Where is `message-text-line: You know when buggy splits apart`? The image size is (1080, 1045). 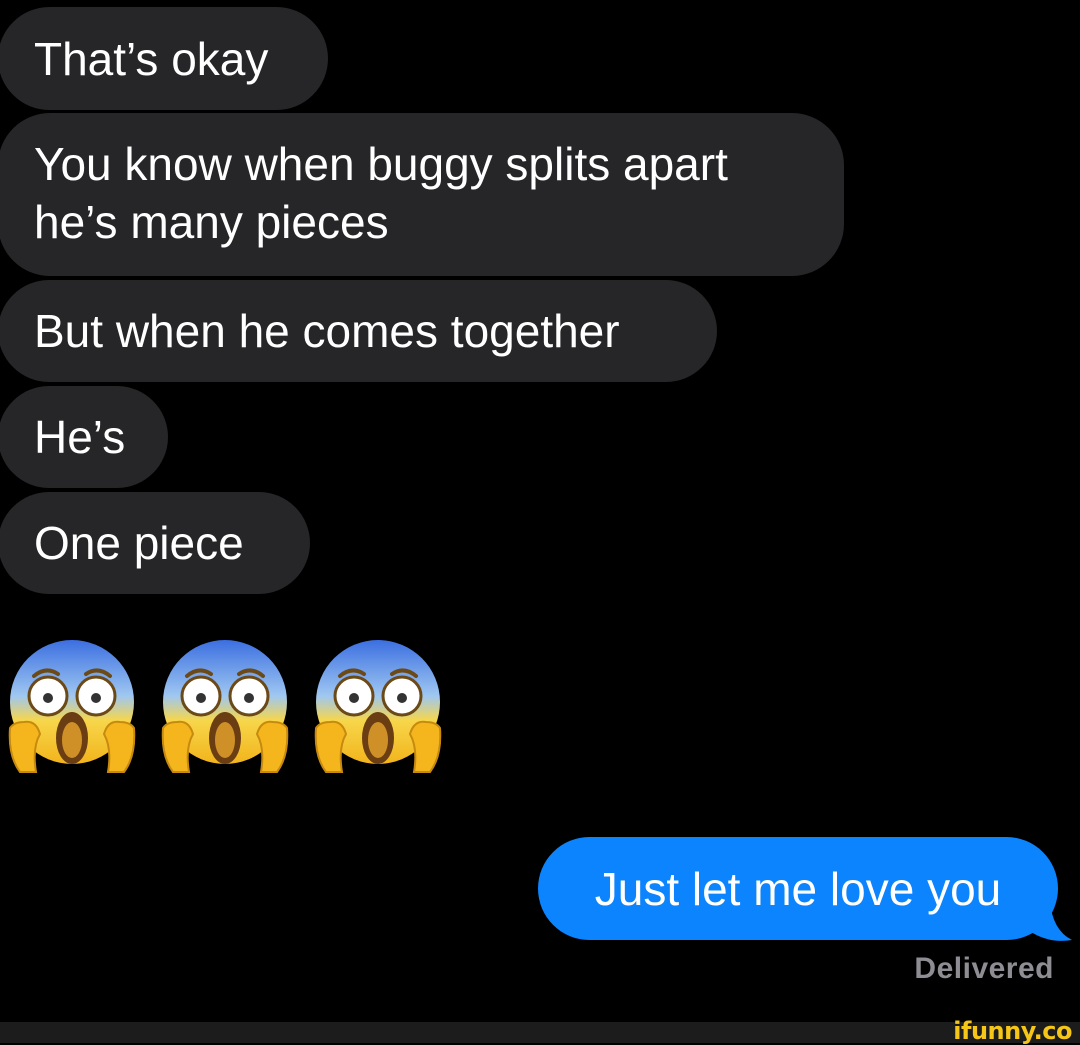 message-text-line: You know when buggy splits apart is located at coordinates (381, 164).